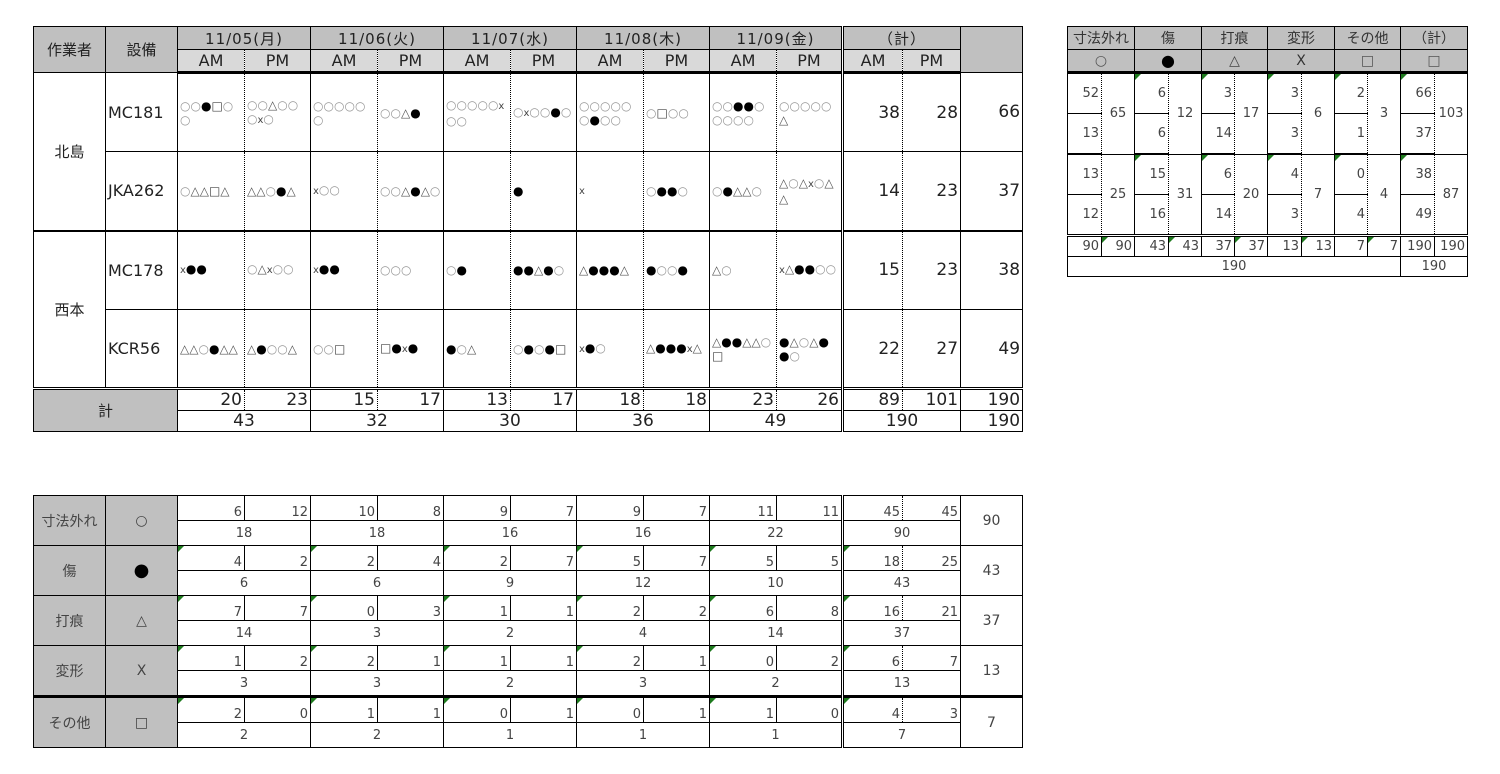 Image resolution: width=1500 pixels, height=774 pixels. What do you see at coordinates (1284, 215) in the screenshot?
I see `category-count-bottom: 3` at bounding box center [1284, 215].